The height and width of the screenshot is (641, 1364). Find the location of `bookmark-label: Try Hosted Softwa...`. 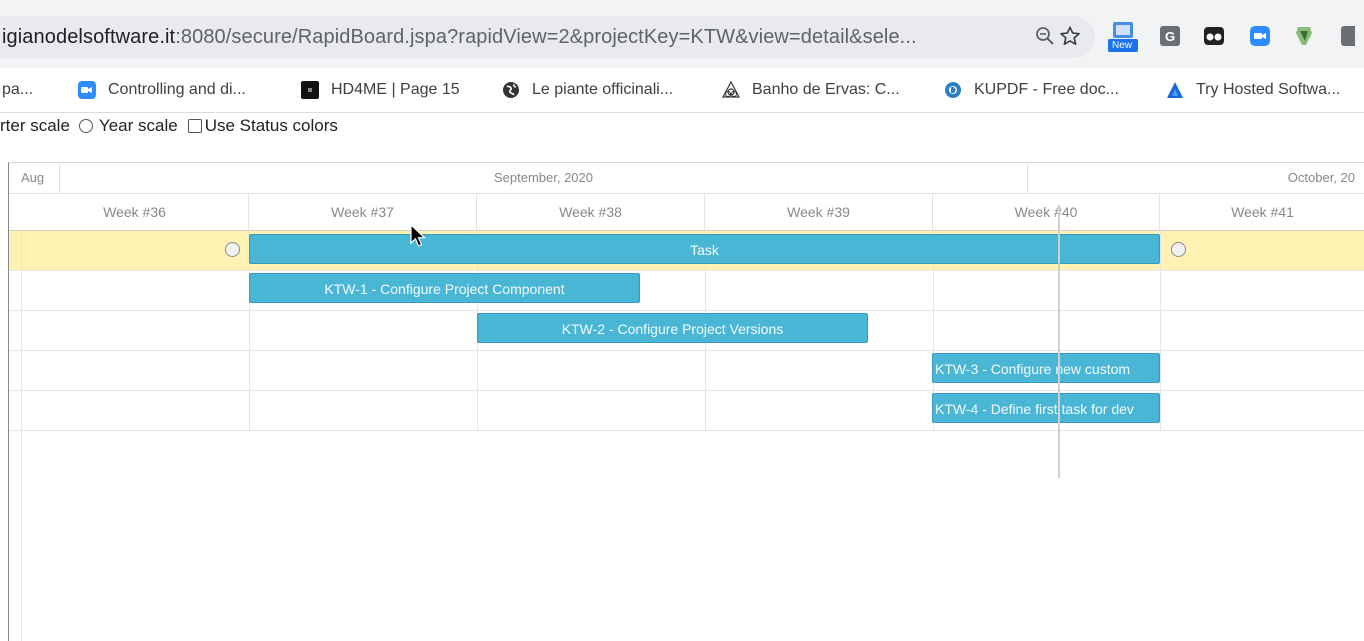

bookmark-label: Try Hosted Softwa... is located at coordinates (1268, 89).